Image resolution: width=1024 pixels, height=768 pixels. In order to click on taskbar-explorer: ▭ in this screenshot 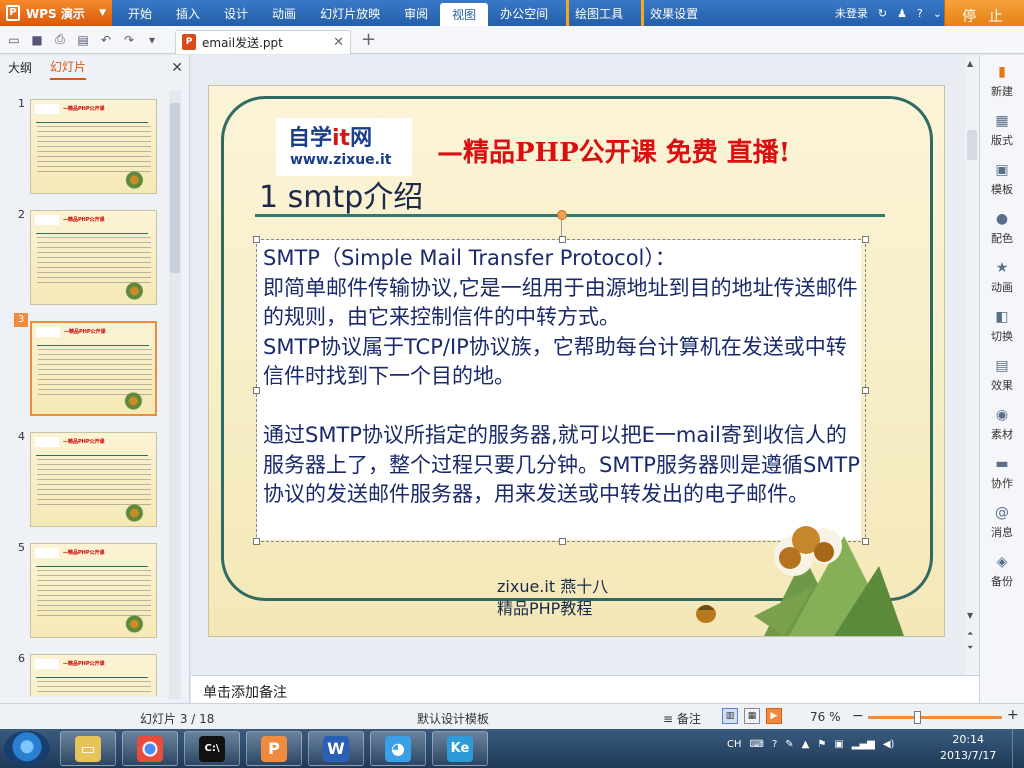, I will do `click(88, 748)`.